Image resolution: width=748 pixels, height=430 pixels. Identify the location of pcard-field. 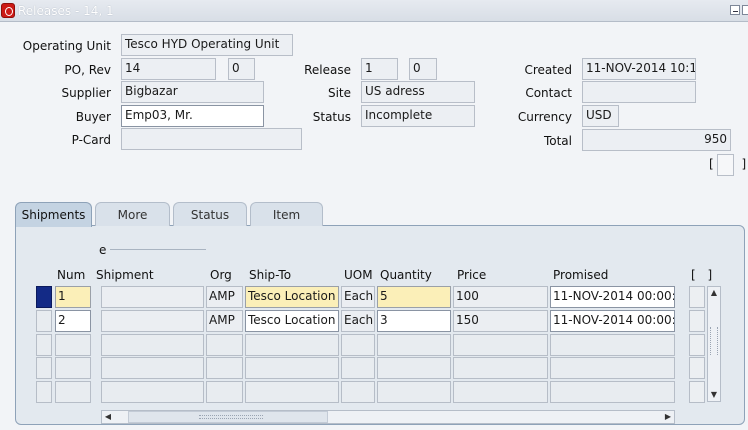
(211, 139).